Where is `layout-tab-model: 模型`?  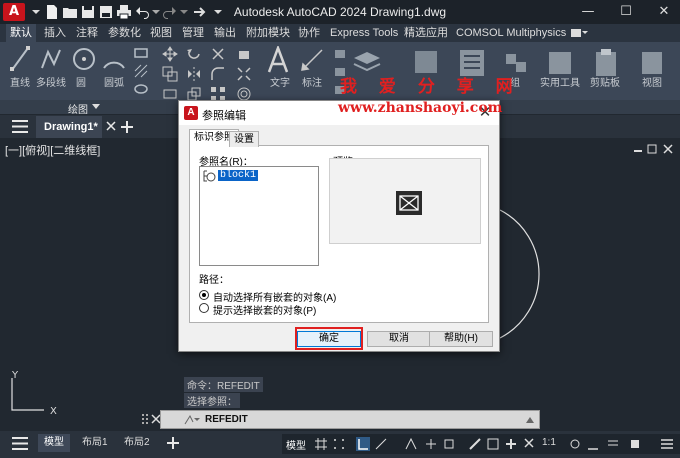
layout-tab-model: 模型 is located at coordinates (54, 443).